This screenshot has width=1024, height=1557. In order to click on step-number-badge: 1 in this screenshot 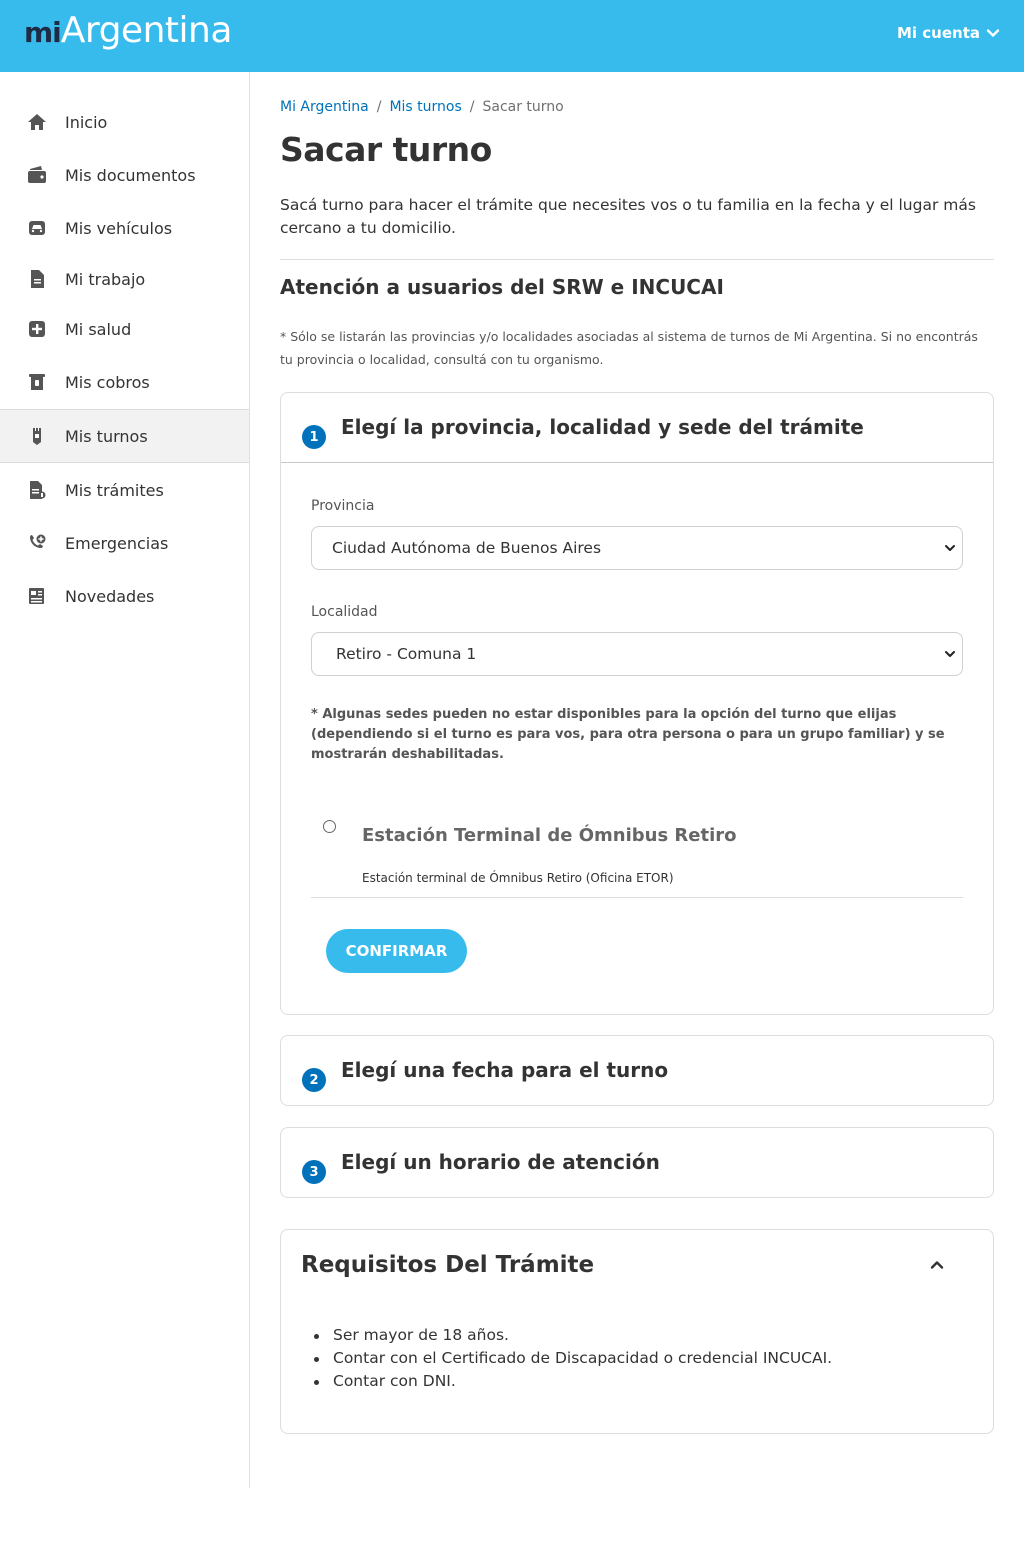, I will do `click(314, 437)`.